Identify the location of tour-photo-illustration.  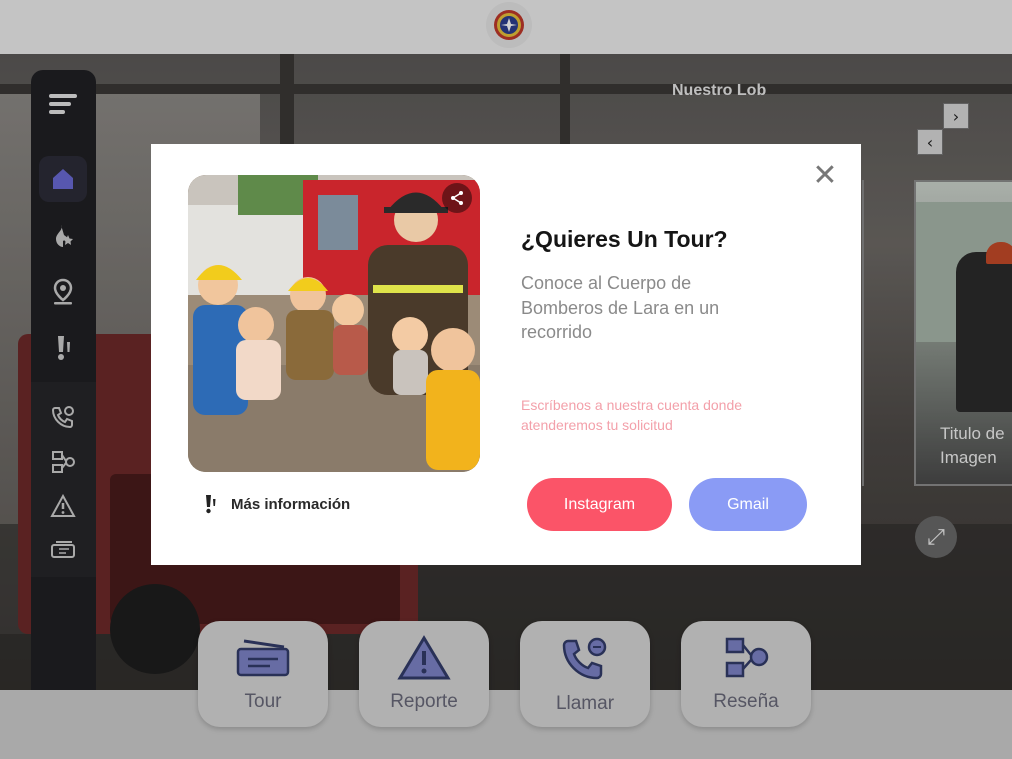
(334, 323).